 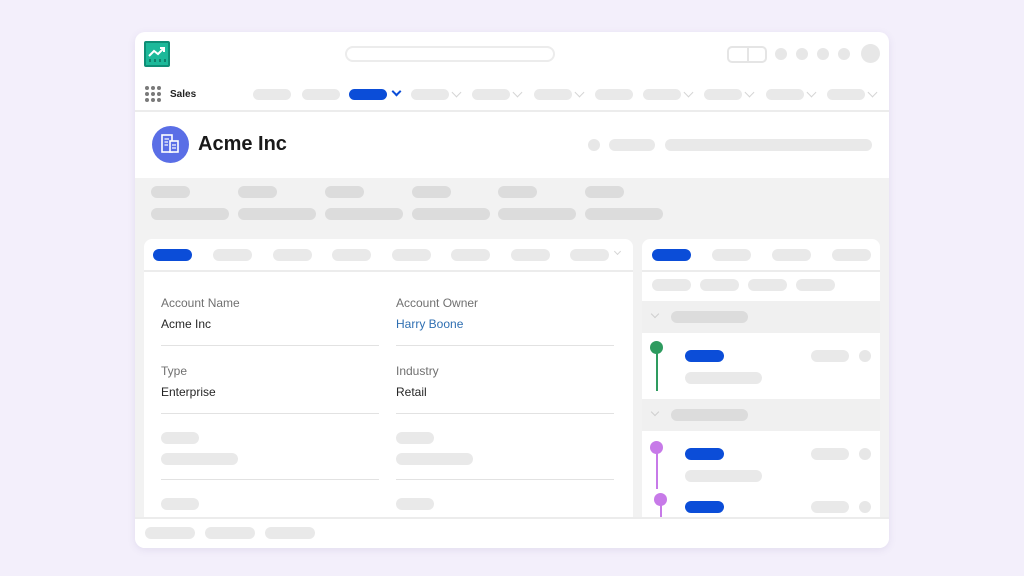 I want to click on field-value-account-name: Acme Inc, so click(x=186, y=324).